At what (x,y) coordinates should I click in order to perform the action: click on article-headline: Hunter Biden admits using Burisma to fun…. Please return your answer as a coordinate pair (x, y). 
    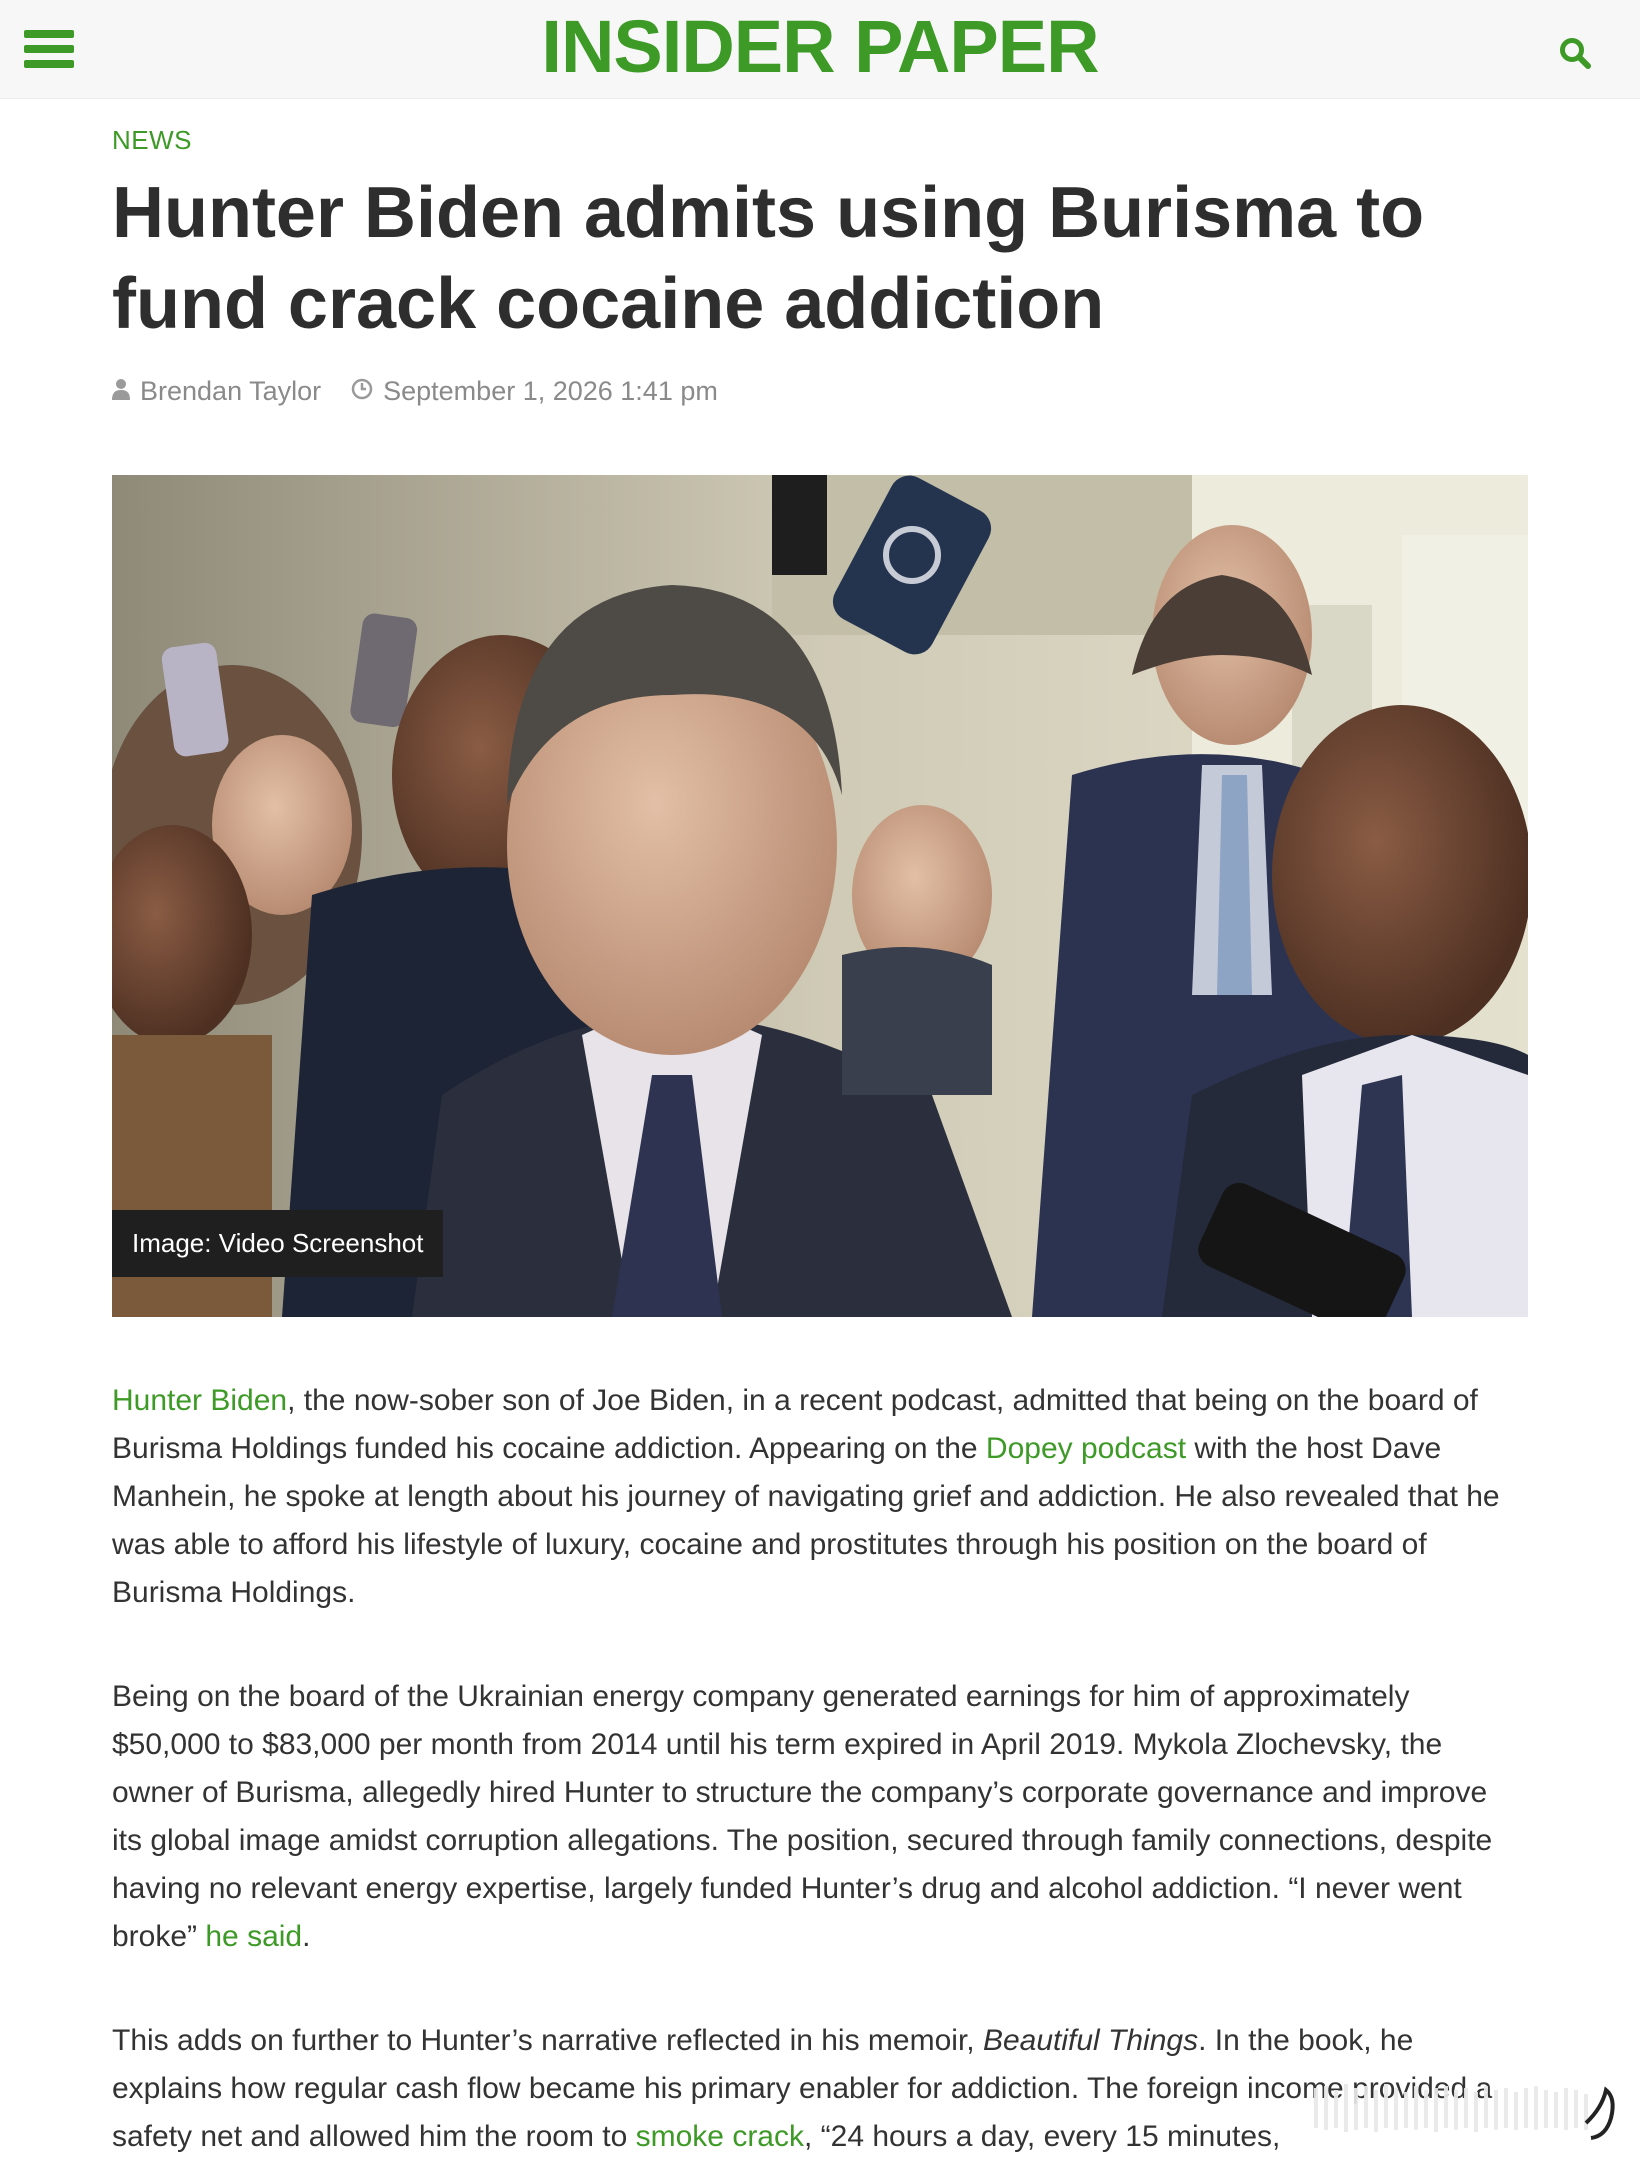
    Looking at the image, I should click on (768, 258).